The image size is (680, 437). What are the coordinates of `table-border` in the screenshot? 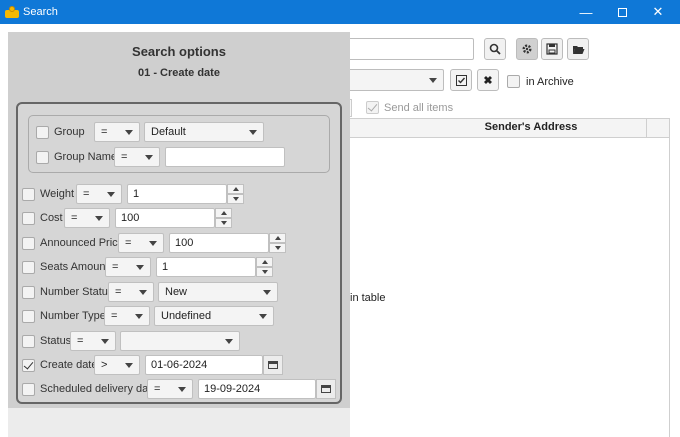 It's located at (669, 287).